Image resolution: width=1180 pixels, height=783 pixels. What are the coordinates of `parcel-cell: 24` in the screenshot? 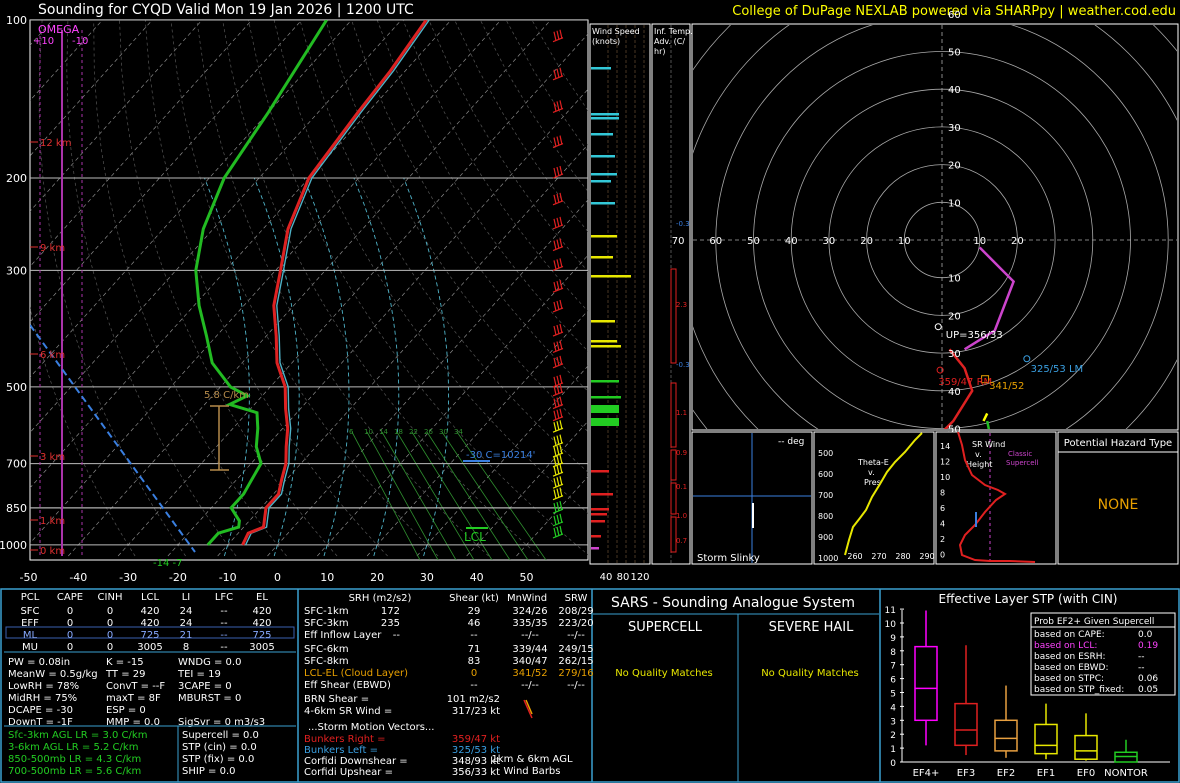 It's located at (186, 623).